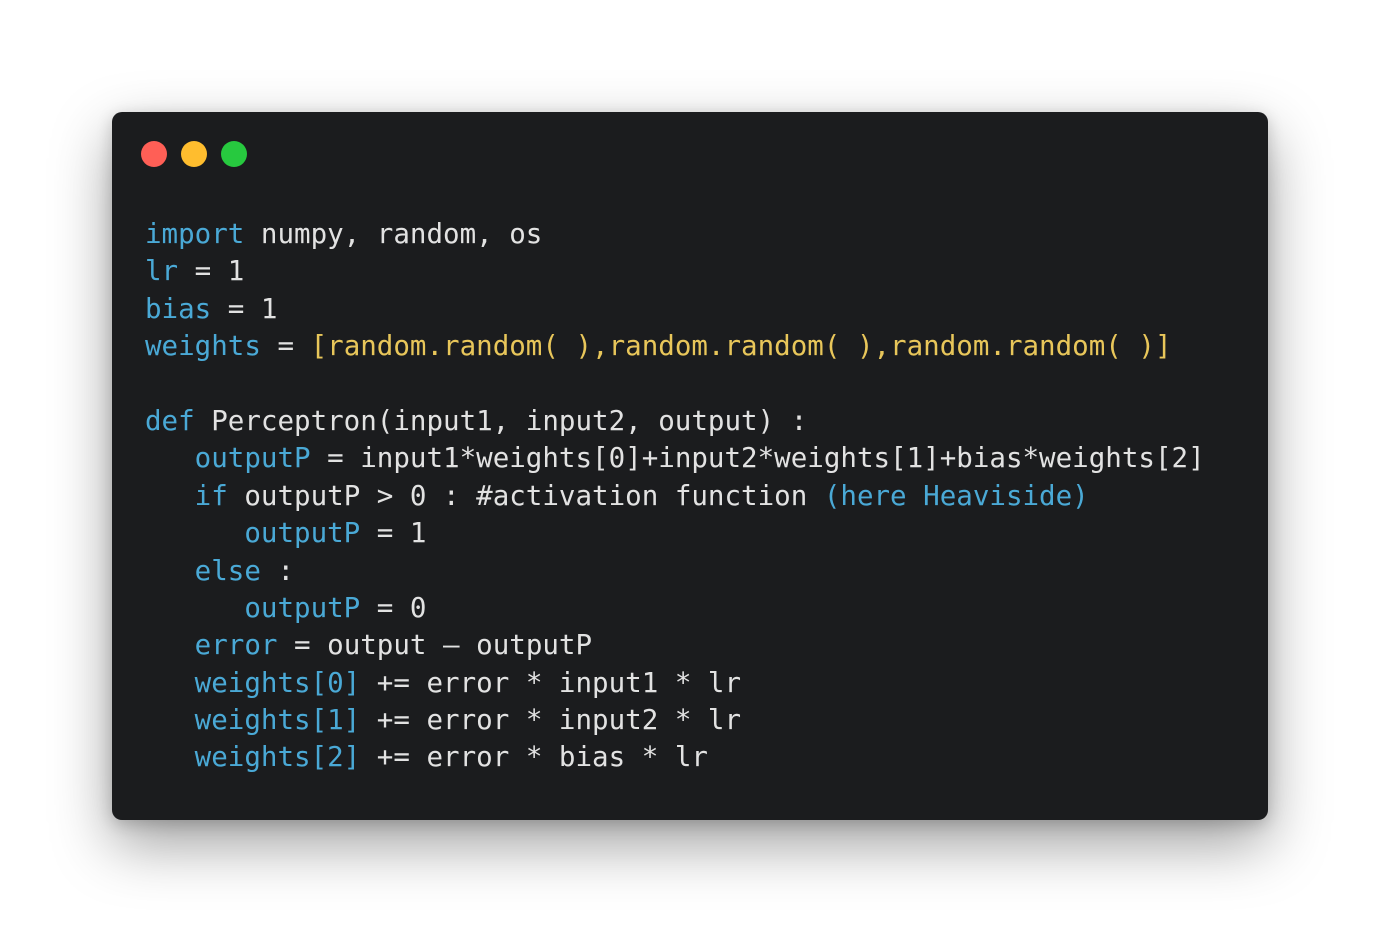  Describe the element at coordinates (675, 234) in the screenshot. I see `code-line: import numpy, random, os` at that location.